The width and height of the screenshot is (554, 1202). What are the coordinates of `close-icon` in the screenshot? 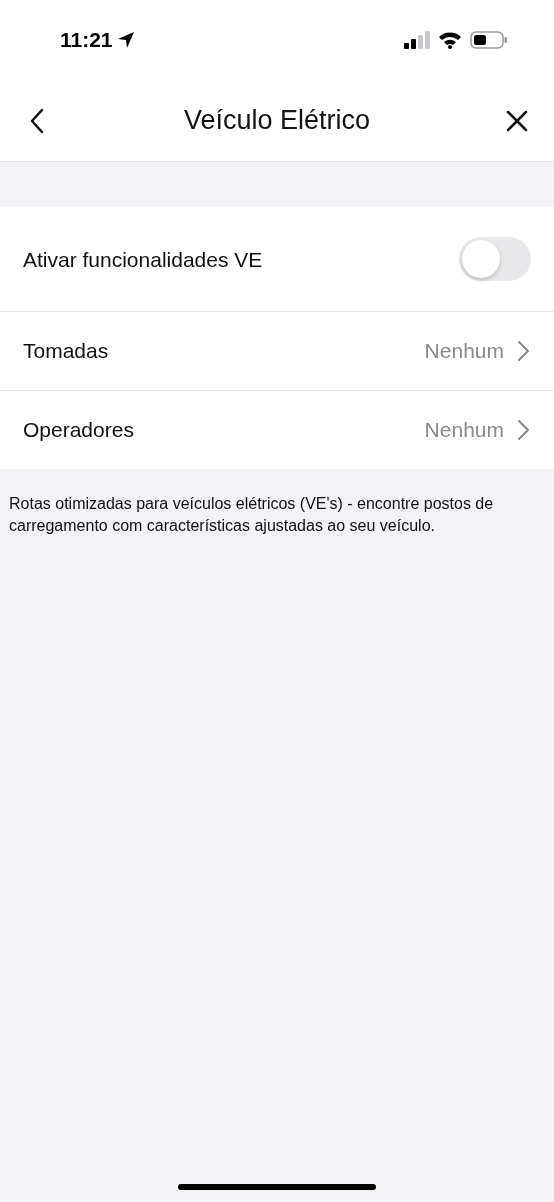 It's located at (517, 120).